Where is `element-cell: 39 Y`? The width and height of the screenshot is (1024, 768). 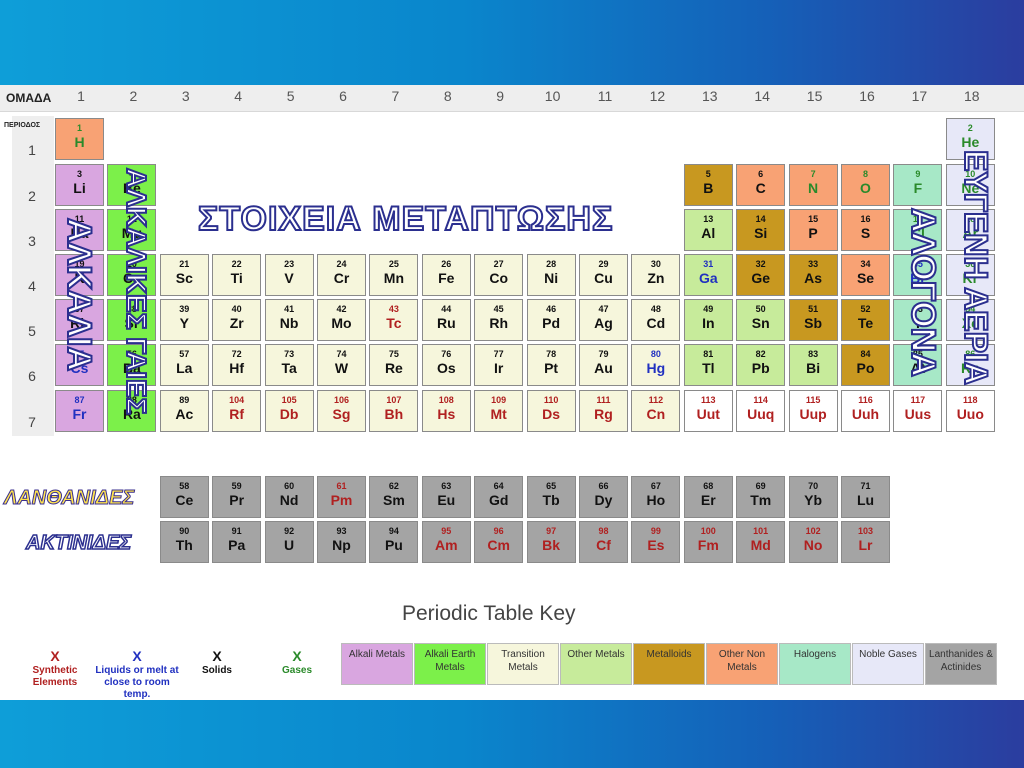 element-cell: 39 Y is located at coordinates (184, 320).